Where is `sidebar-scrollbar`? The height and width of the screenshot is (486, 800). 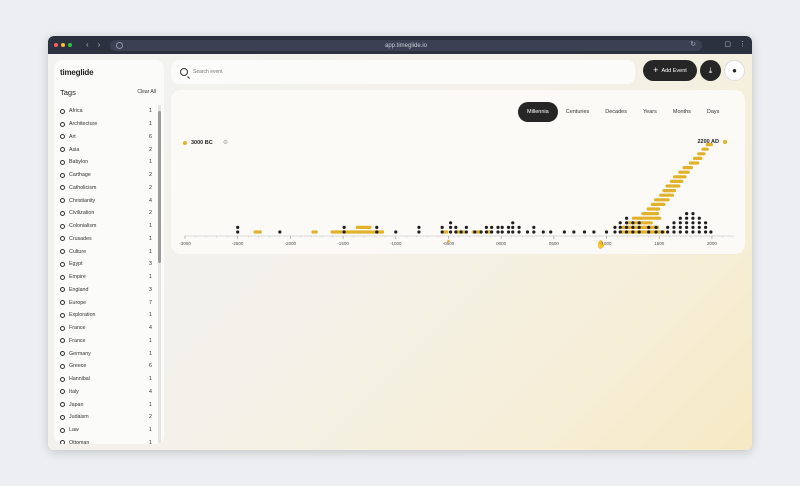
sidebar-scrollbar is located at coordinates (159, 274).